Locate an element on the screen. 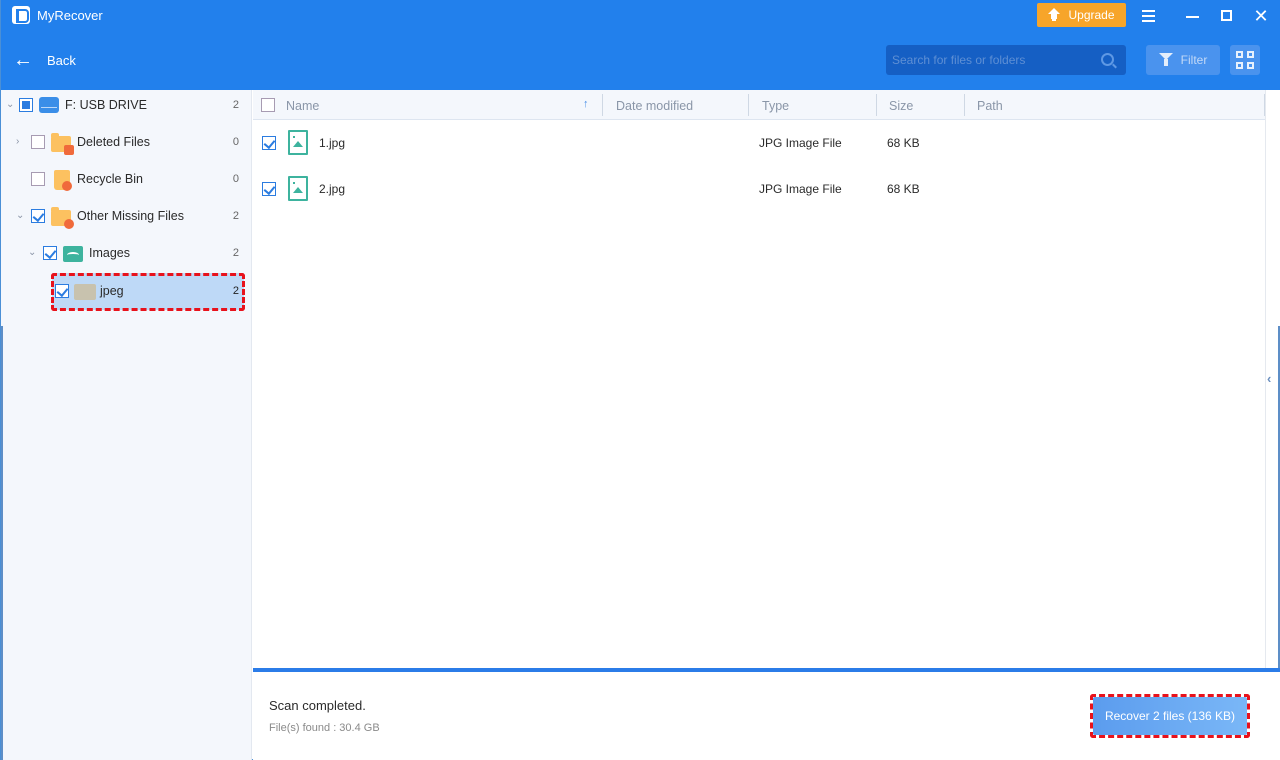 This screenshot has height=760, width=1280. column-type: Type is located at coordinates (775, 105).